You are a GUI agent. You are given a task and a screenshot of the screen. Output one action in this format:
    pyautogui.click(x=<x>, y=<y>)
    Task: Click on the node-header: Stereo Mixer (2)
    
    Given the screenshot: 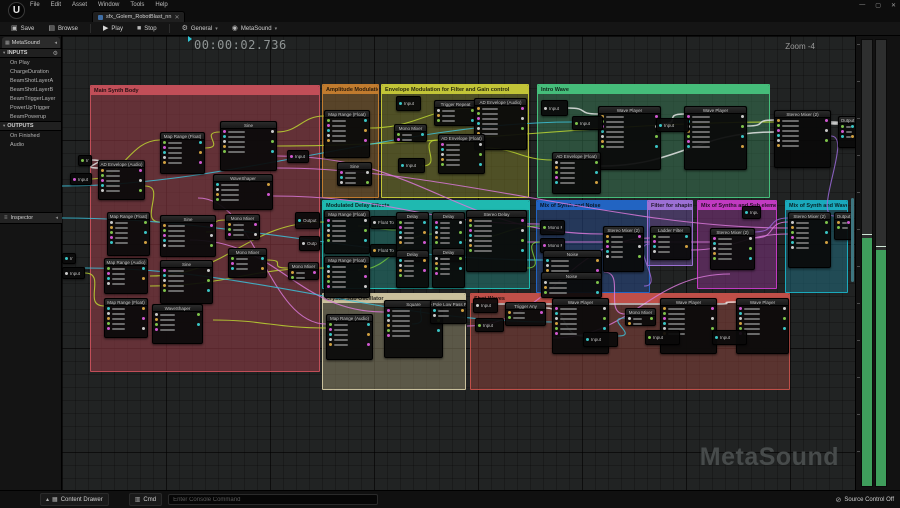 What is the action you would take?
    pyautogui.click(x=623, y=230)
    